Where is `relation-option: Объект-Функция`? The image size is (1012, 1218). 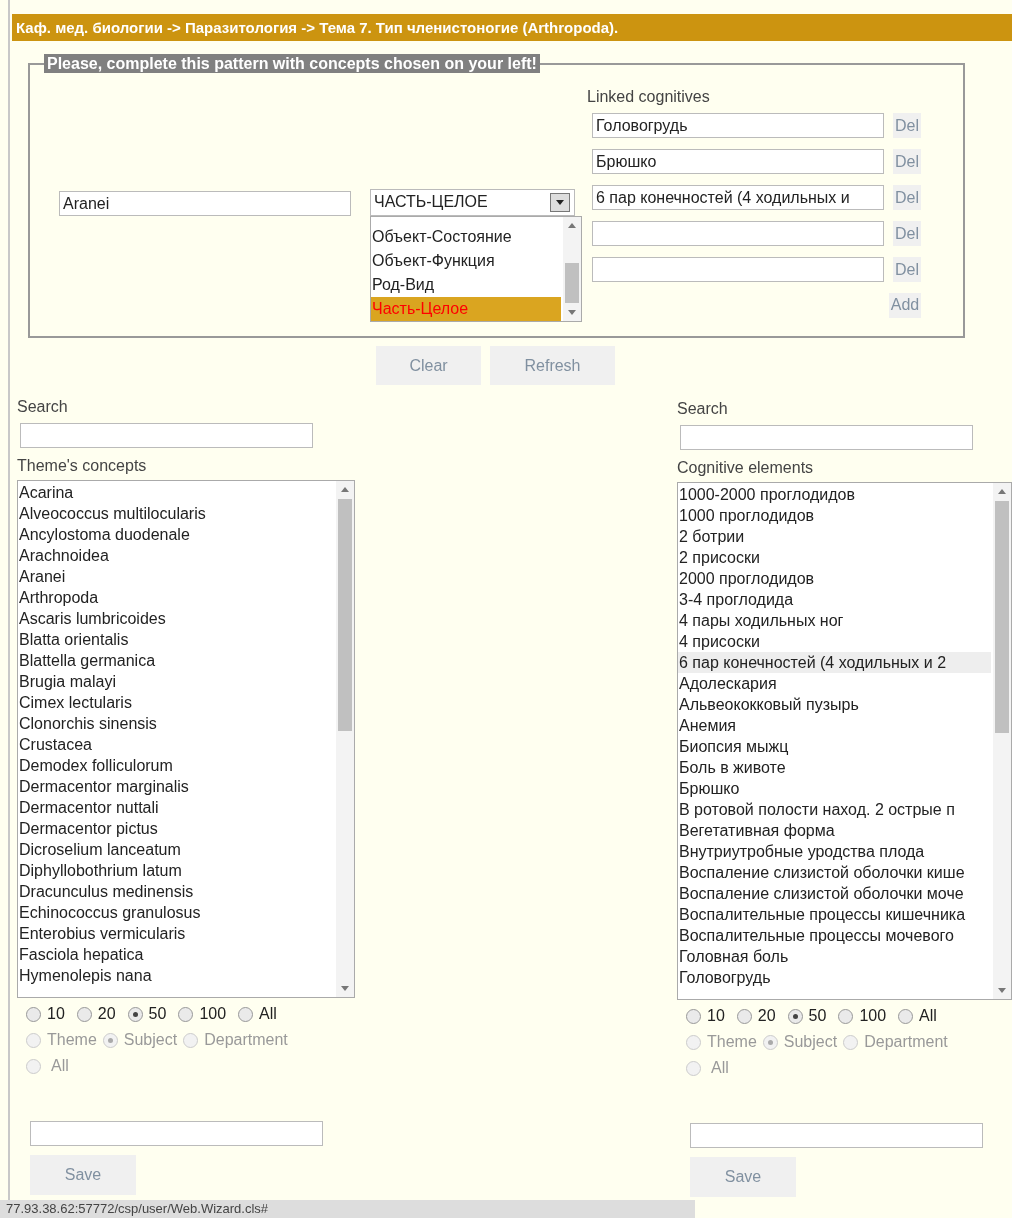 relation-option: Объект-Функция is located at coordinates (466, 261).